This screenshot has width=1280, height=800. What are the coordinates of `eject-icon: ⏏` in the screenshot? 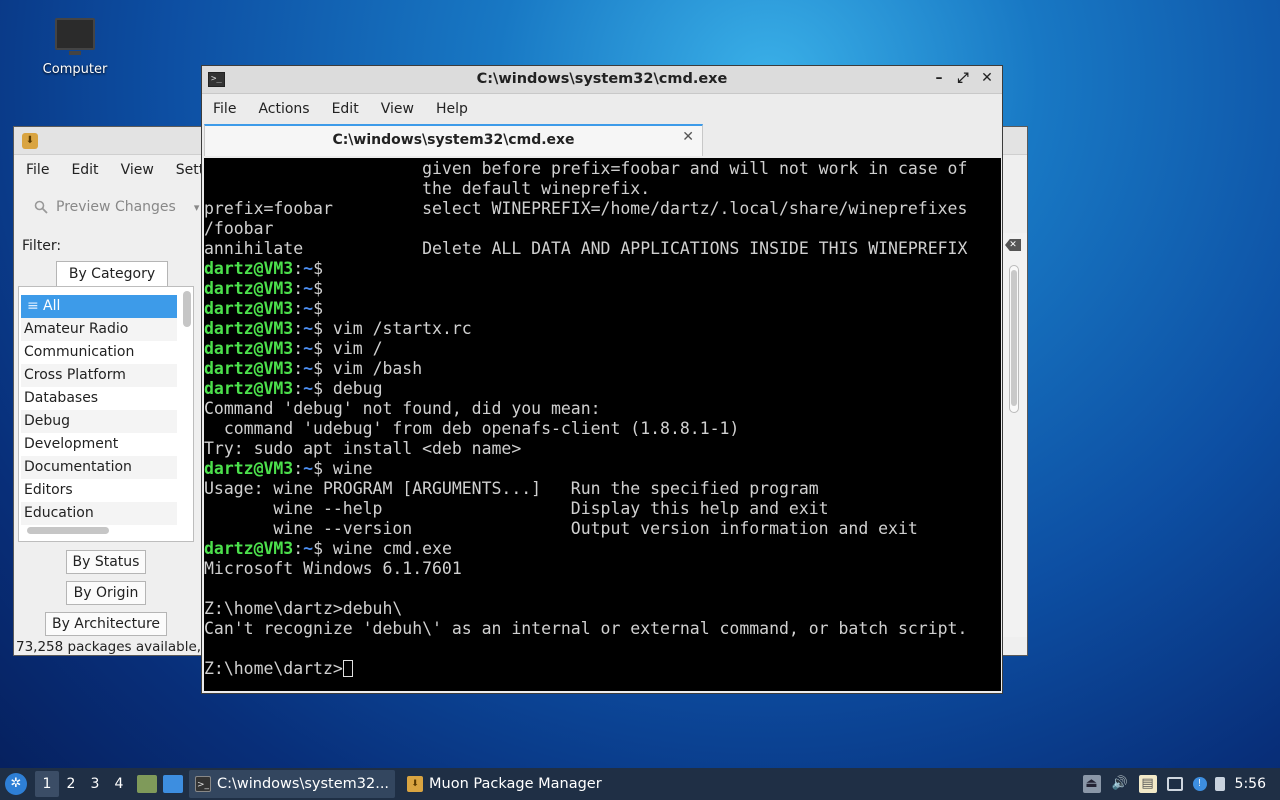 It's located at (1091, 784).